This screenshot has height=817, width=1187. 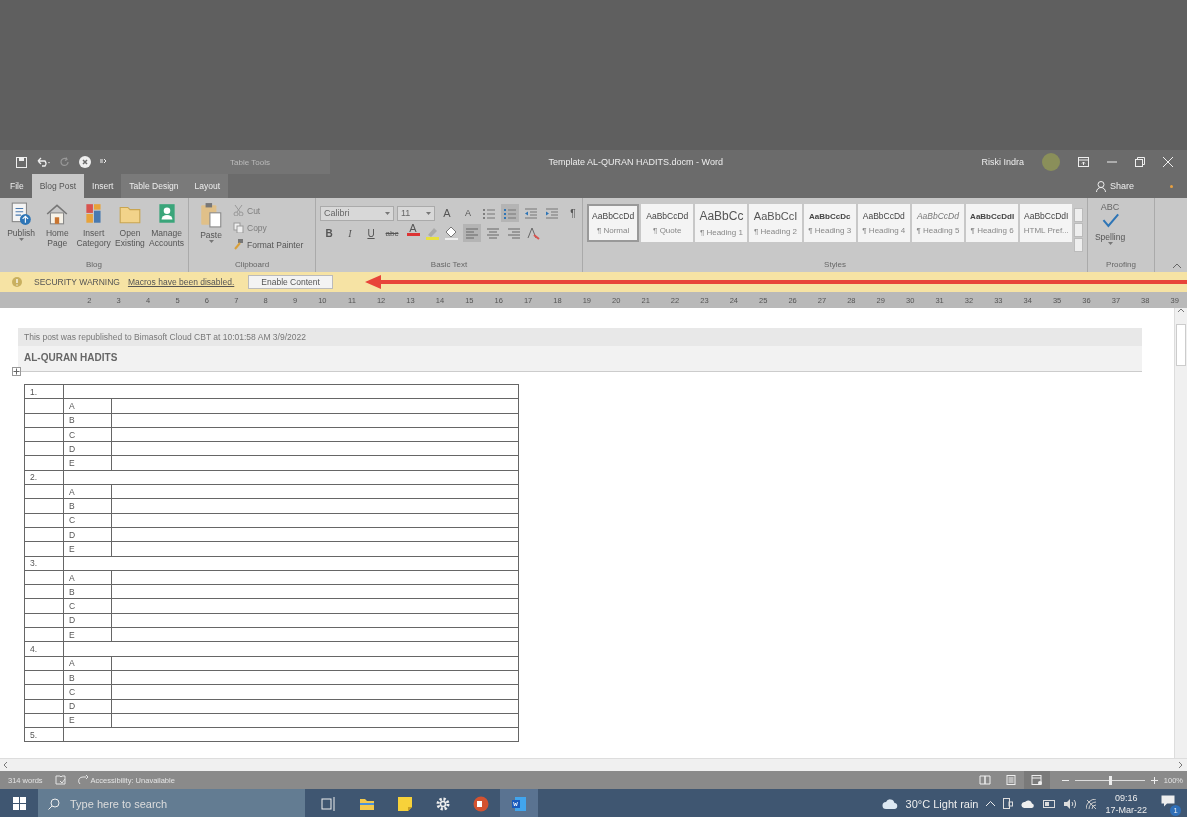 What do you see at coordinates (93, 229) in the screenshot?
I see `ribbon-button: Insert Category` at bounding box center [93, 229].